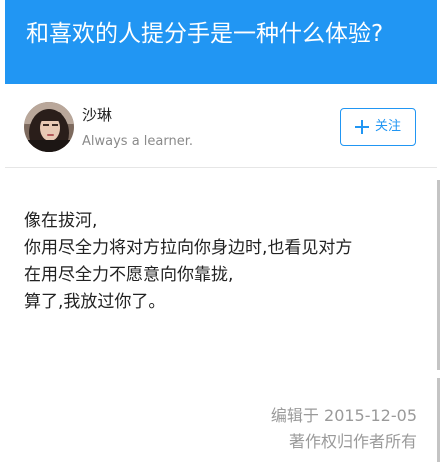  I want to click on author-bio: Always a learner., so click(138, 141).